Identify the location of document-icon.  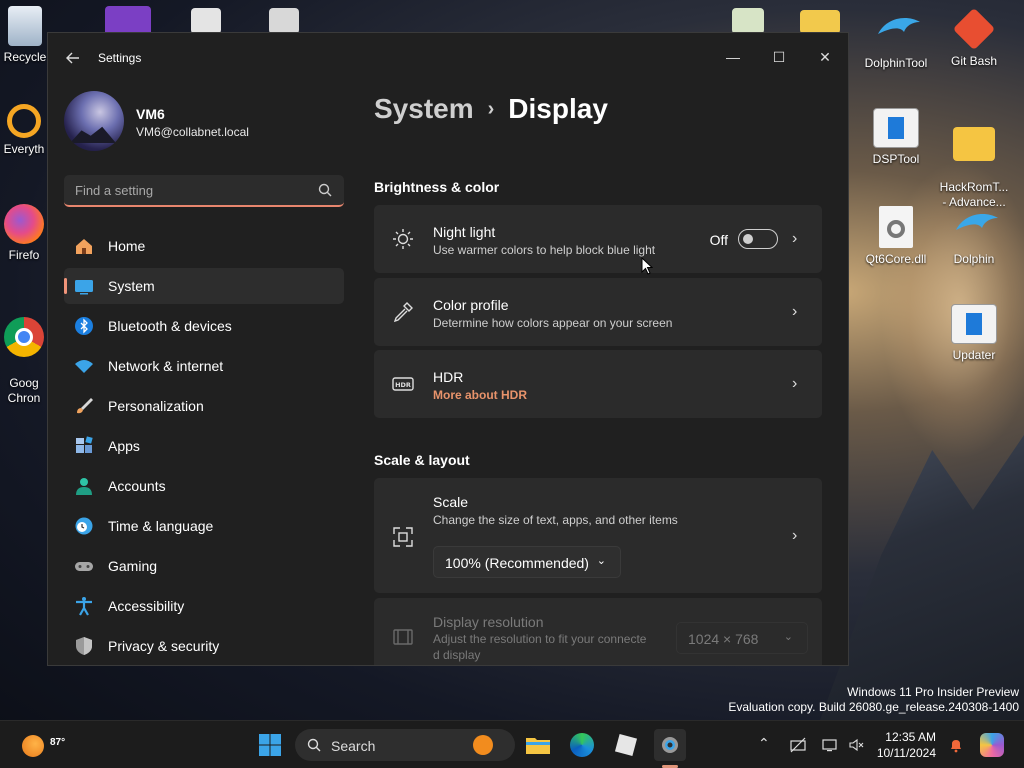
(206, 21).